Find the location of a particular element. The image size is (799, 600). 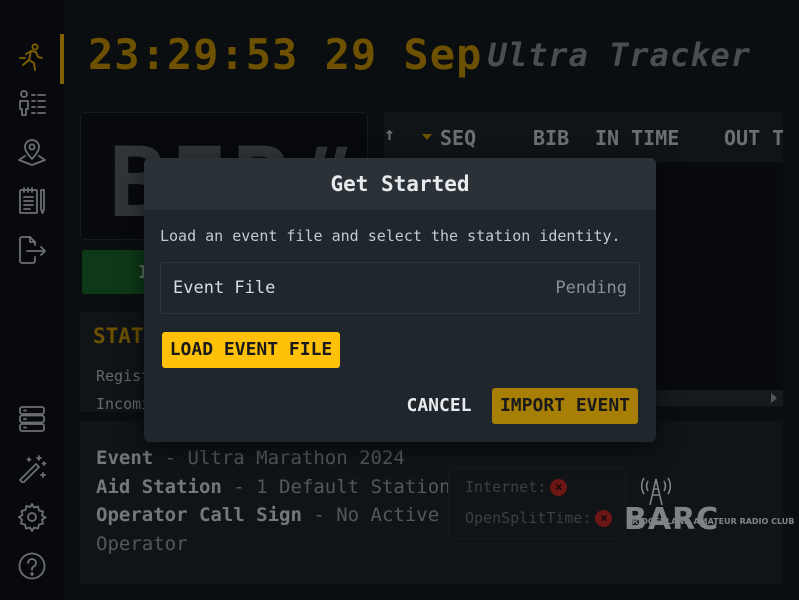

event-file-row: Event File Pending is located at coordinates (400, 288).